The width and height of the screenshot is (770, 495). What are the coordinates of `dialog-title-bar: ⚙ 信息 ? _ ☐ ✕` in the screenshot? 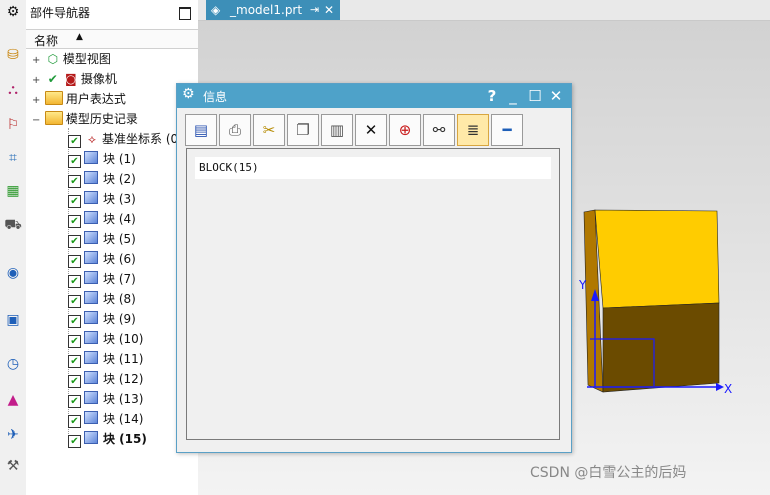 It's located at (374, 96).